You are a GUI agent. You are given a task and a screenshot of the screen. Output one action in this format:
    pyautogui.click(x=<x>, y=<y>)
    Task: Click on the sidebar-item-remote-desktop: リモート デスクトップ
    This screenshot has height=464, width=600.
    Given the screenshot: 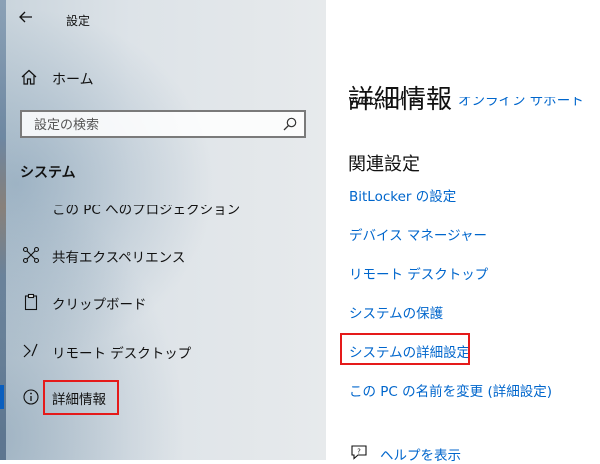 What is the action you would take?
    pyautogui.click(x=163, y=351)
    